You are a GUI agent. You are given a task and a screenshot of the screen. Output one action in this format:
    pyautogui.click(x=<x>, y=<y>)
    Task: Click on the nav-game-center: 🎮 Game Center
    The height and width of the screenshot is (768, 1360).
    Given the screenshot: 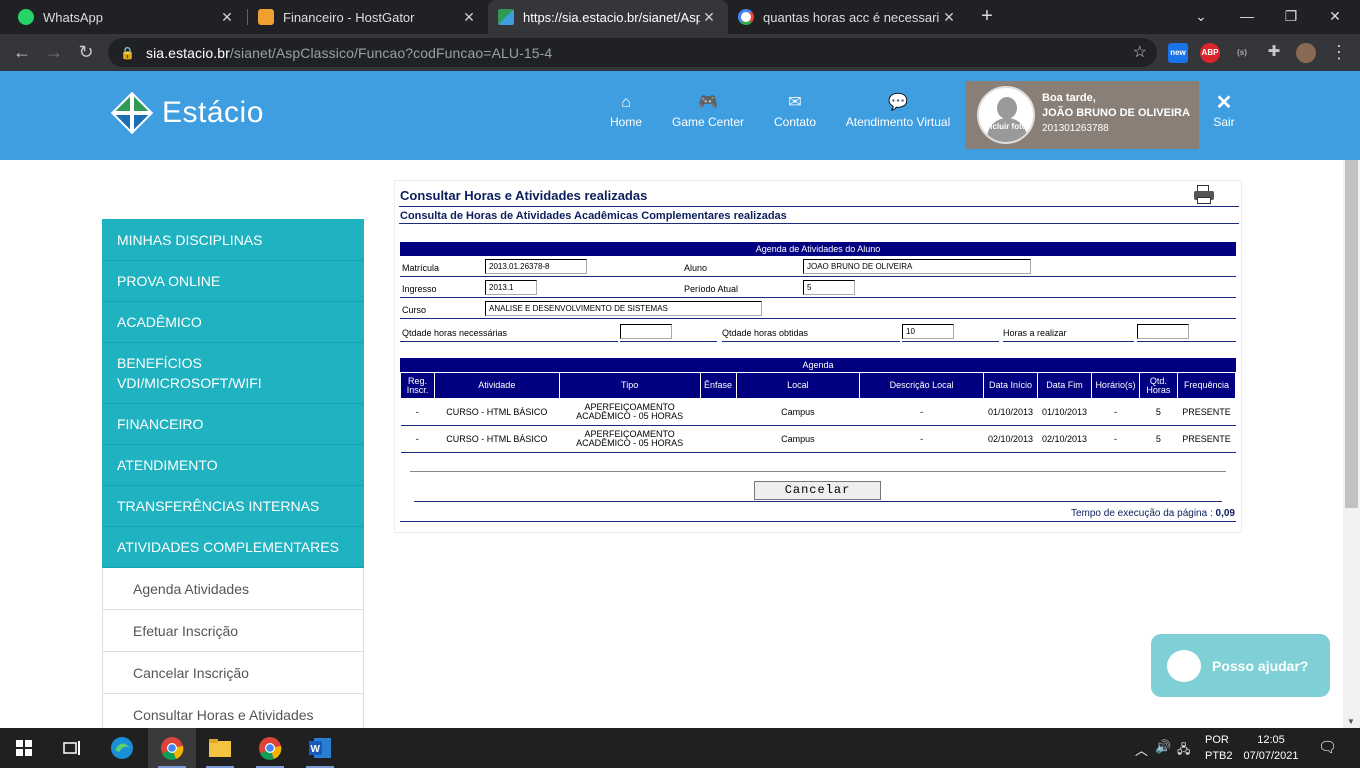 What is the action you would take?
    pyautogui.click(x=708, y=111)
    